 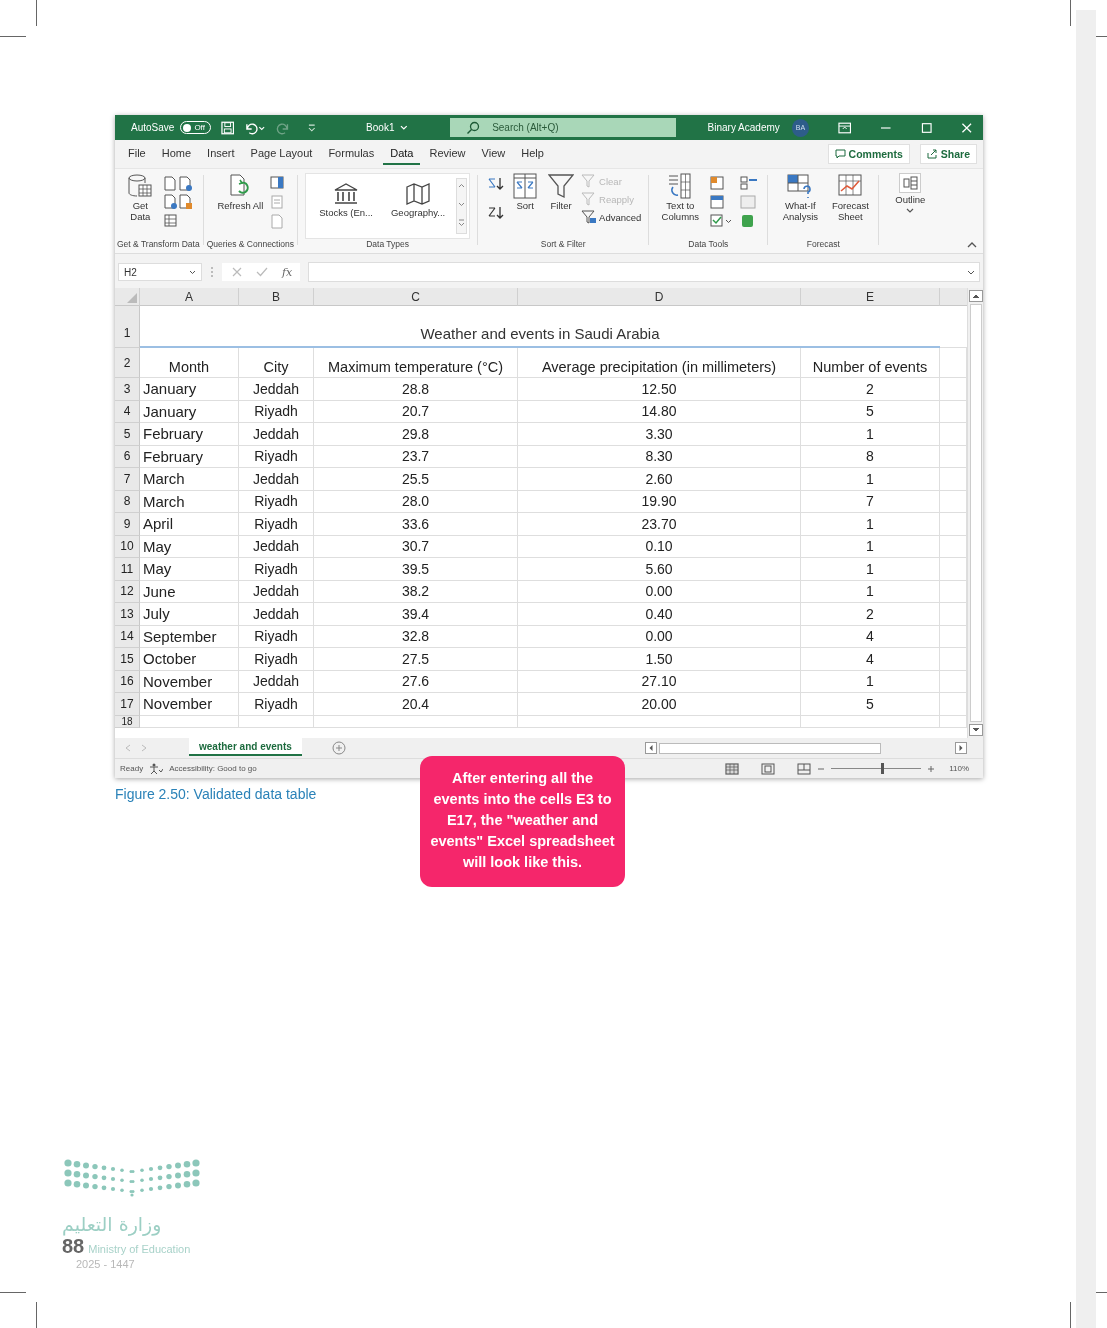 What do you see at coordinates (338, 748) in the screenshot?
I see `add-sheet-icon` at bounding box center [338, 748].